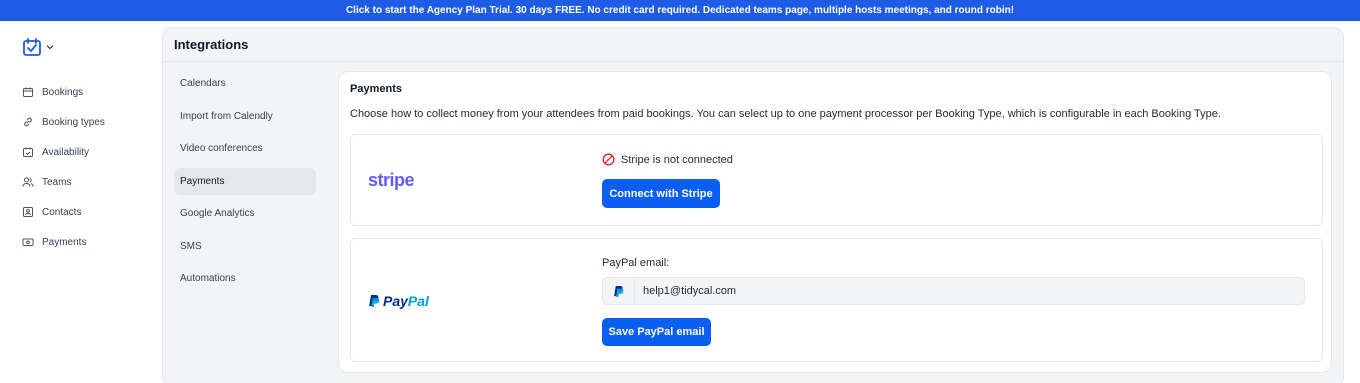 Image resolution: width=1360 pixels, height=383 pixels. What do you see at coordinates (661, 193) in the screenshot?
I see `connect-stripe-button: Connect with Stripe` at bounding box center [661, 193].